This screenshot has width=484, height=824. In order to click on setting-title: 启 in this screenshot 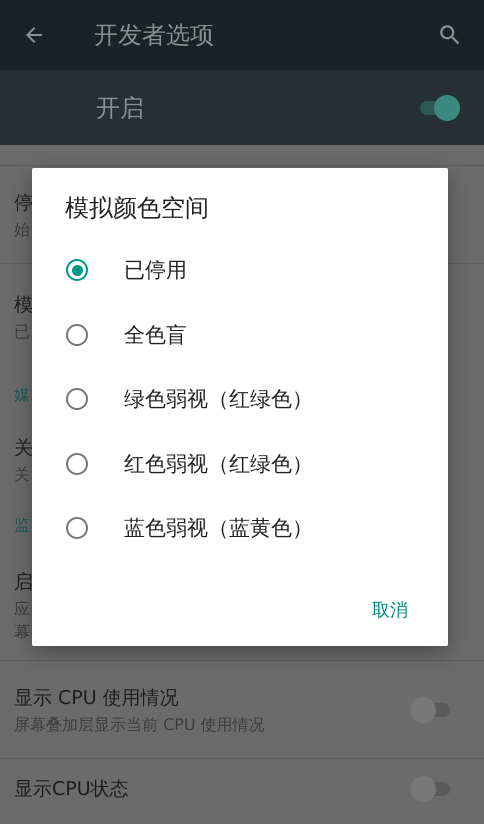, I will do `click(23, 582)`.